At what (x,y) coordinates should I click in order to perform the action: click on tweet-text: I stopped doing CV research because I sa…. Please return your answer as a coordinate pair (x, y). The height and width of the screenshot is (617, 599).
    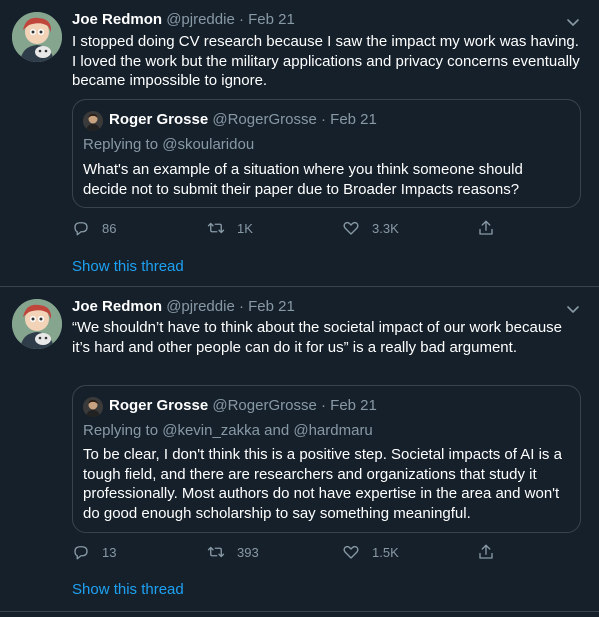
    Looking at the image, I should click on (326, 61).